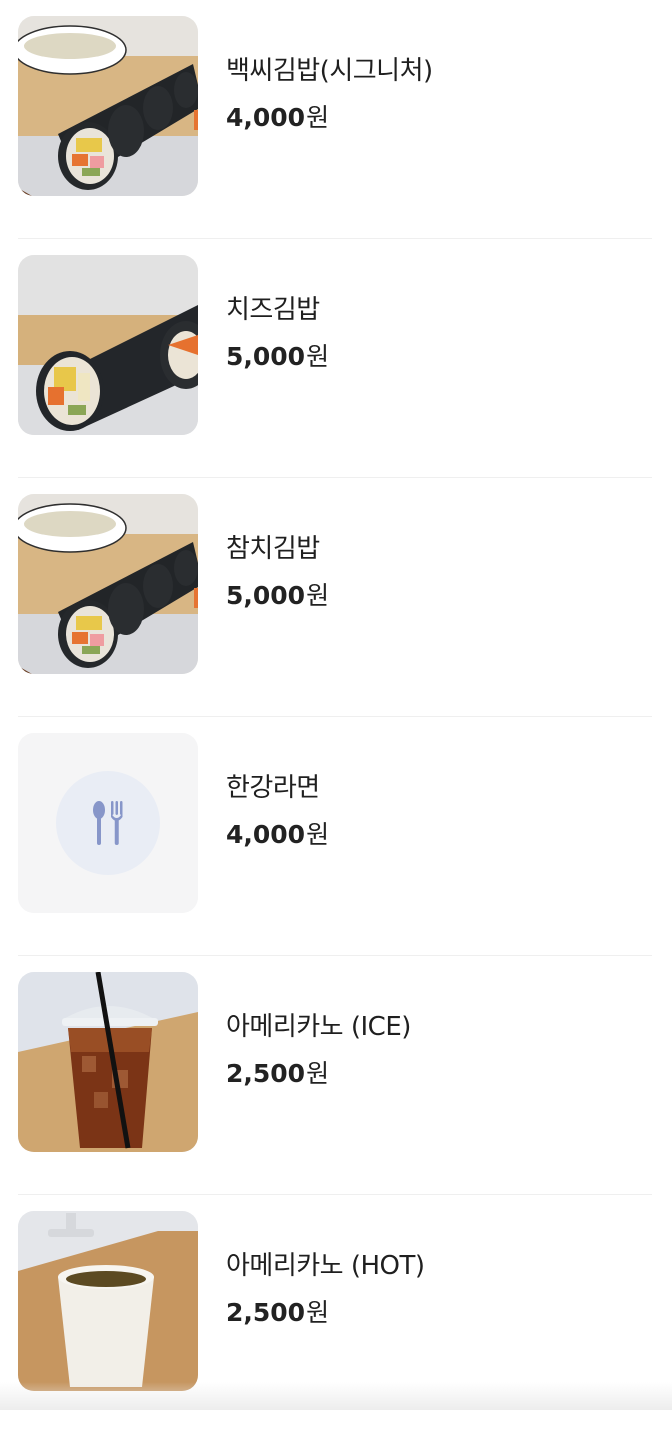 Image resolution: width=672 pixels, height=1434 pixels. Describe the element at coordinates (439, 584) in the screenshot. I see `menu-item-info: 참치김밥 5,000원` at that location.